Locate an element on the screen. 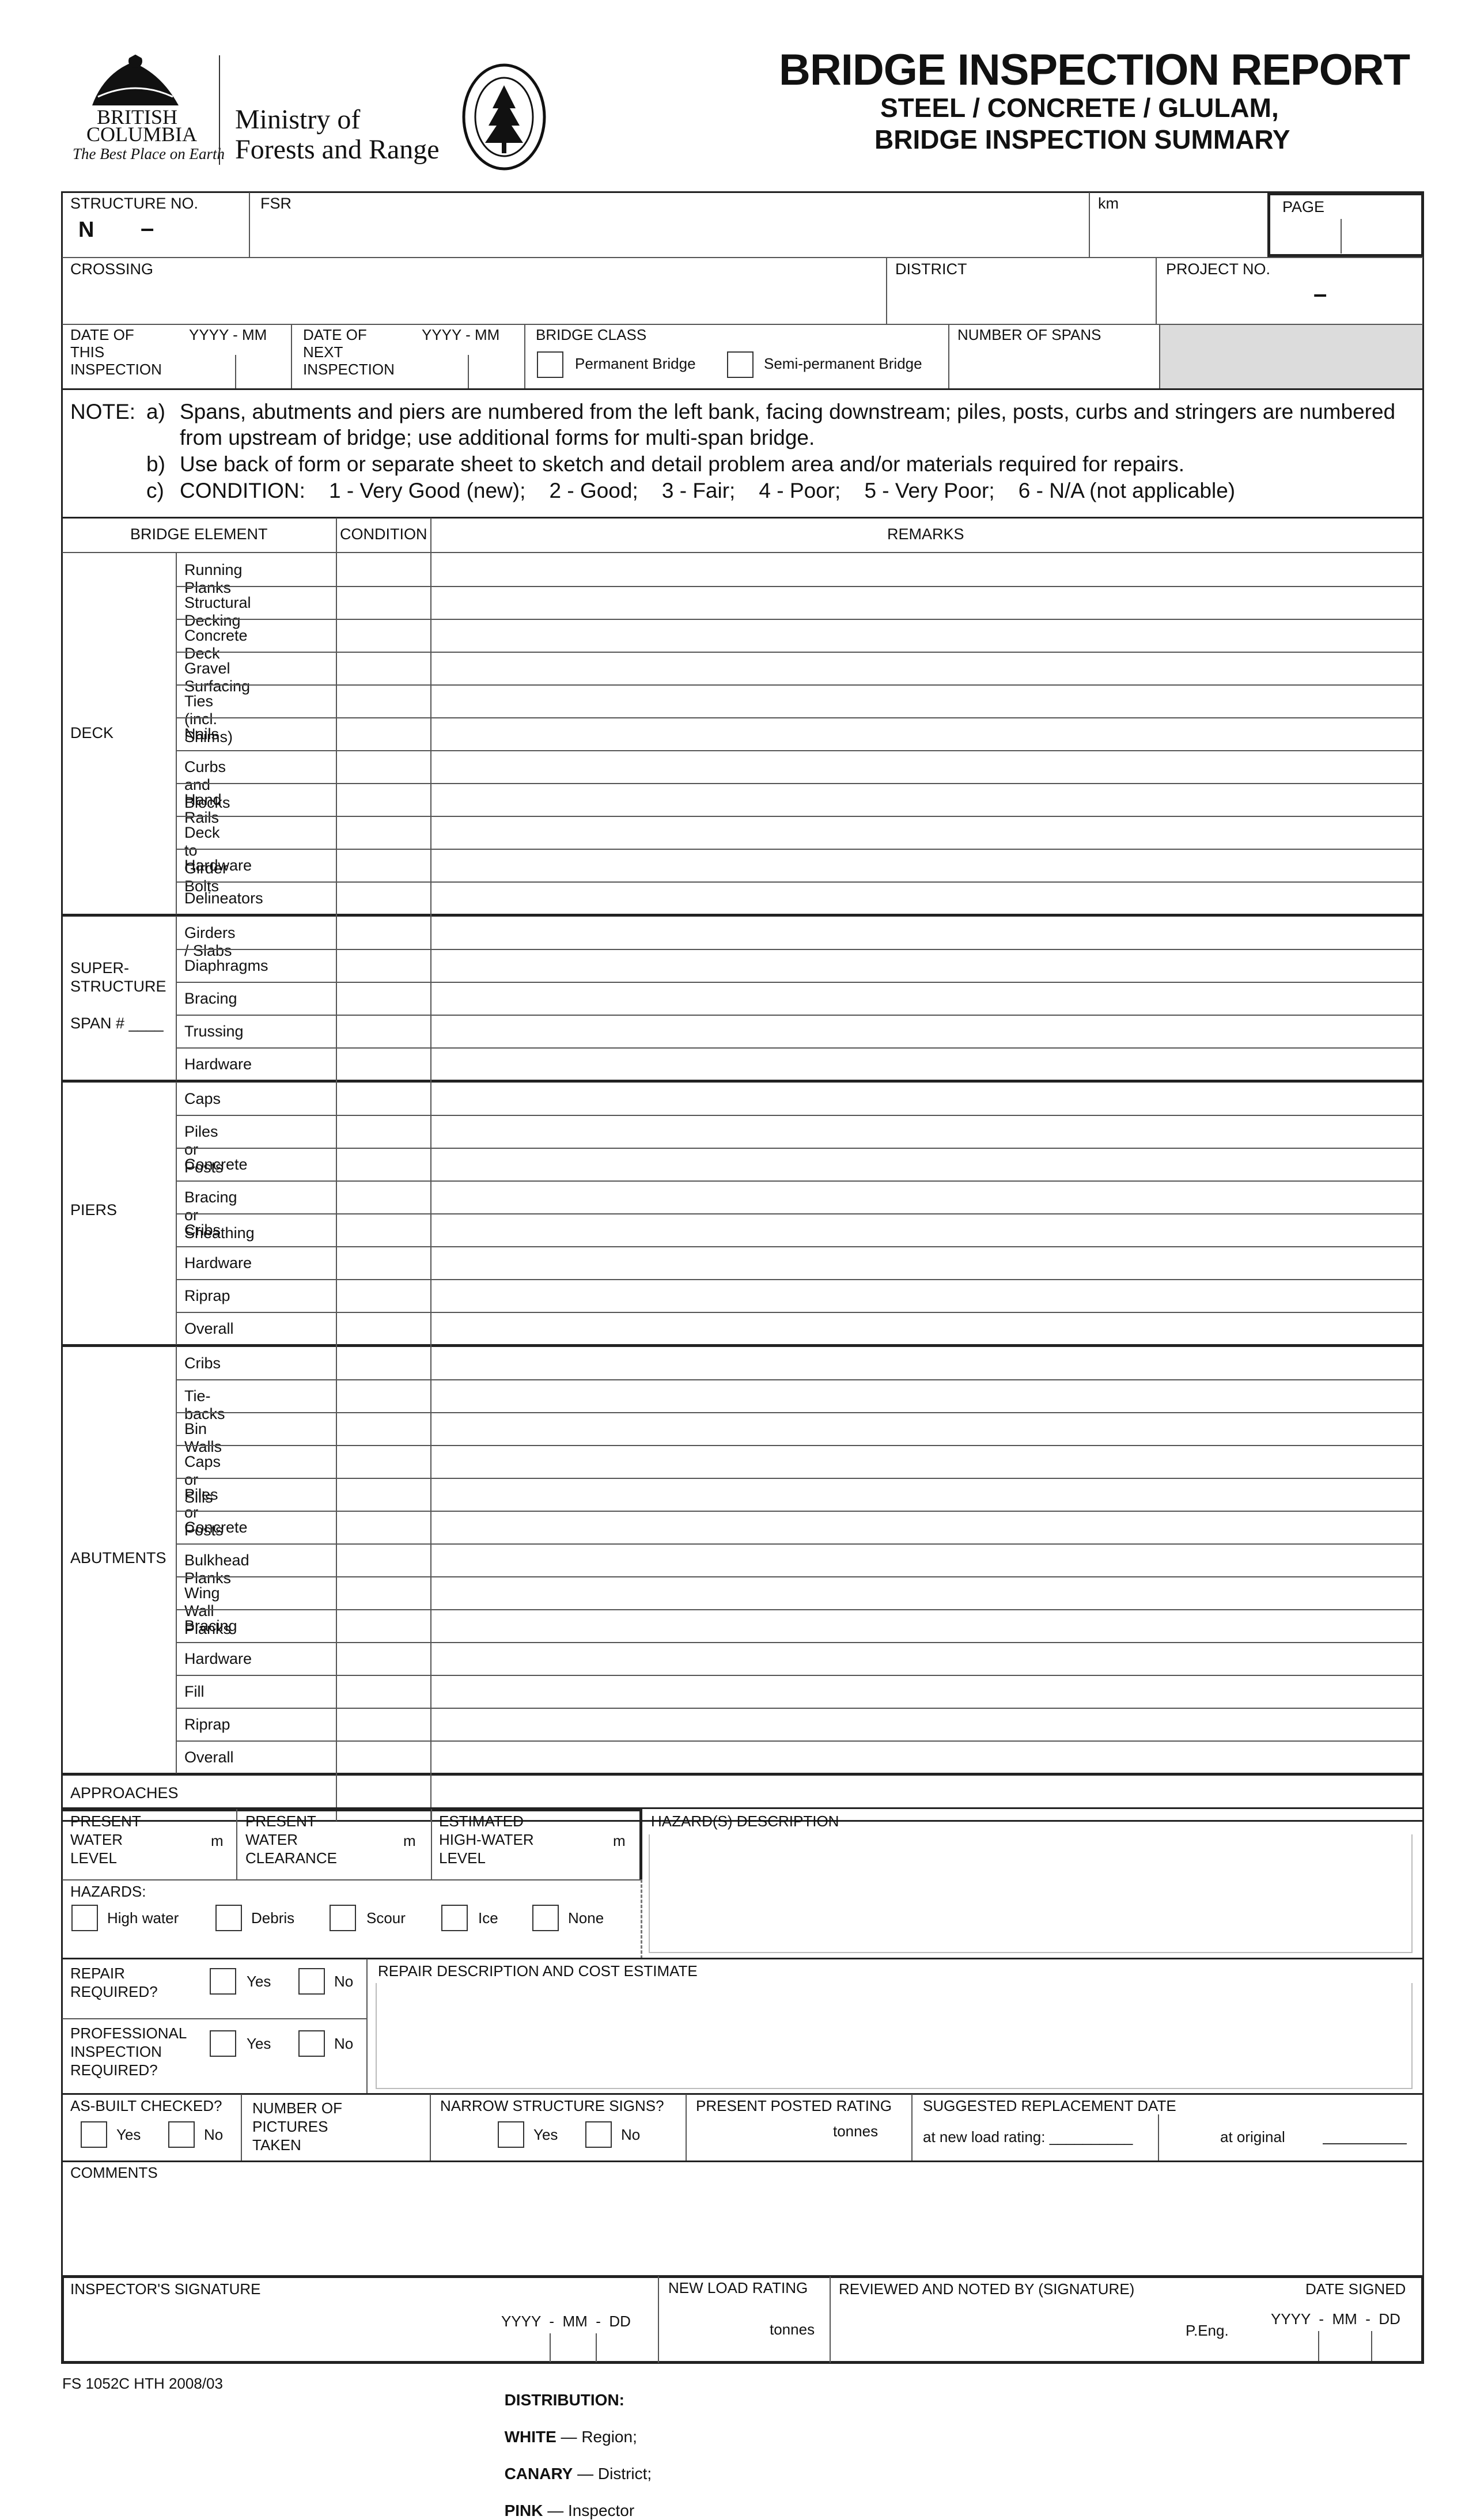  semi-permanent-bridge-checkbox is located at coordinates (740, 365).